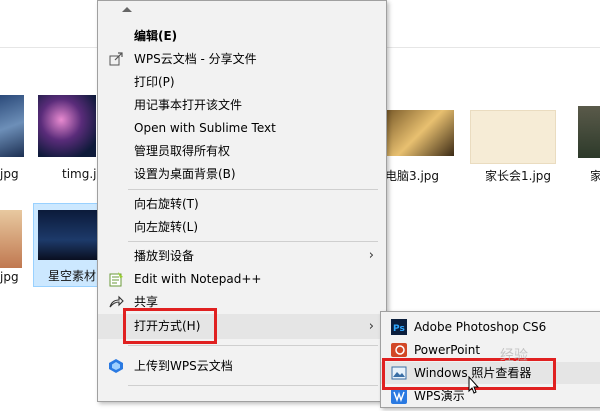 Image resolution: width=600 pixels, height=411 pixels. What do you see at coordinates (242, 151) in the screenshot?
I see `menu-item-take-ownership: 管理员取得所有权` at bounding box center [242, 151].